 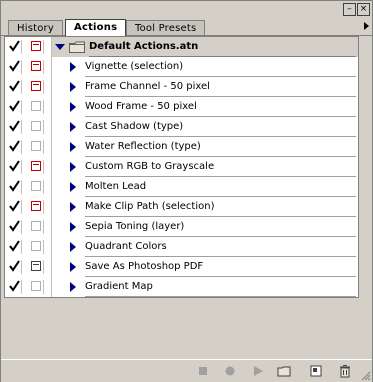 I want to click on action-row: Sepia Toning (layer), so click(x=181, y=227).